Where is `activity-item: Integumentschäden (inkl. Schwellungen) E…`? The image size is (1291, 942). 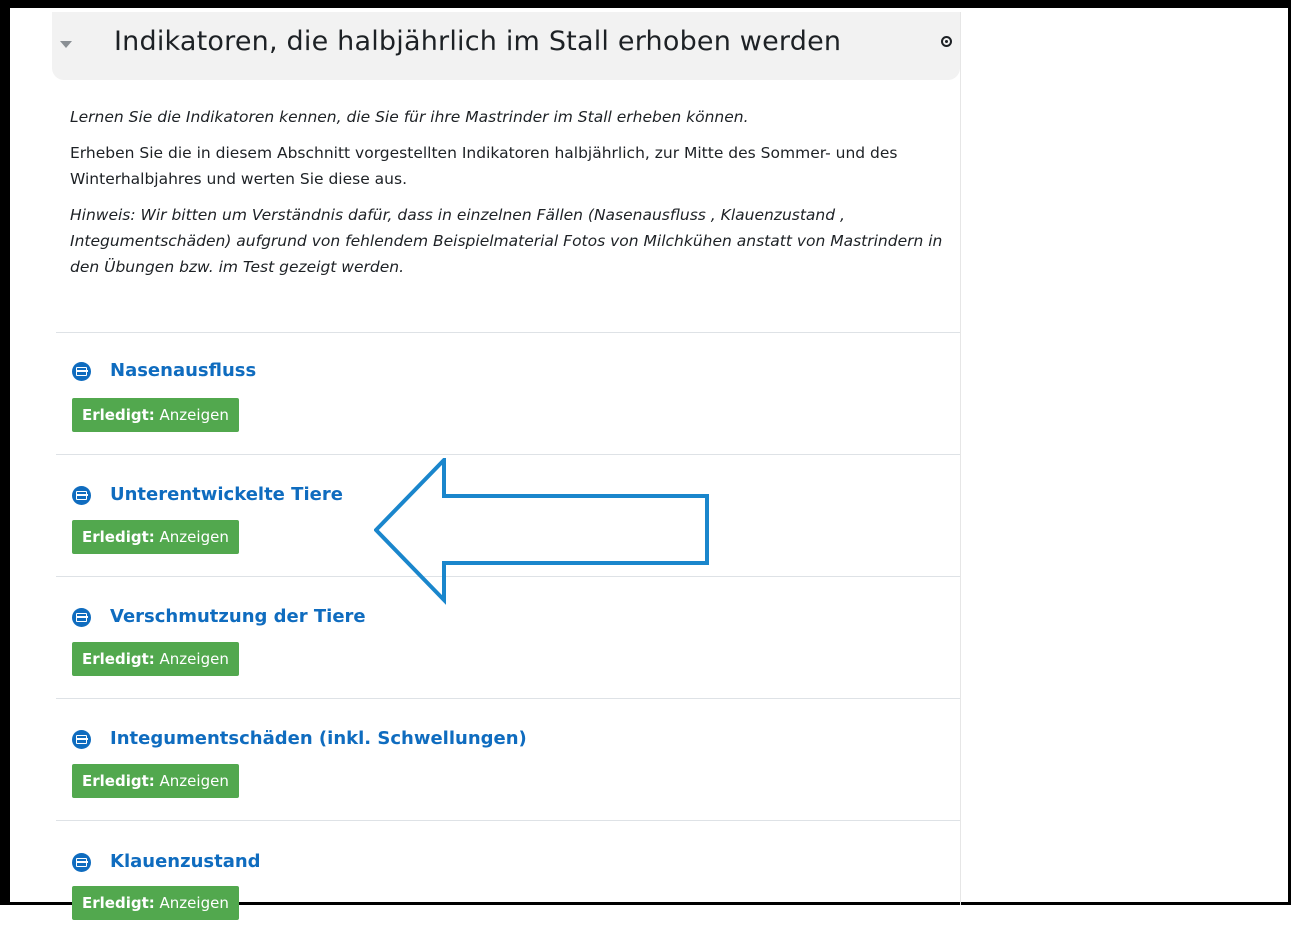 activity-item: Integumentschäden (inkl. Schwellungen) E… is located at coordinates (508, 759).